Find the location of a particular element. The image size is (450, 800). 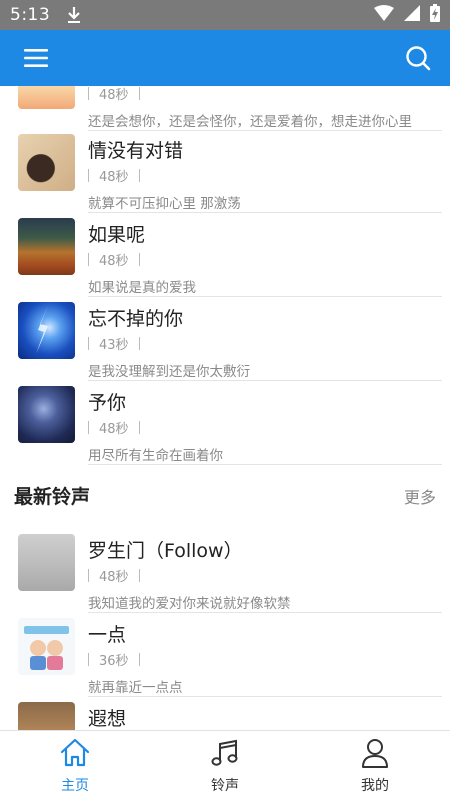

song-lyric: 用尽所有生命在画着你 is located at coordinates (155, 456).